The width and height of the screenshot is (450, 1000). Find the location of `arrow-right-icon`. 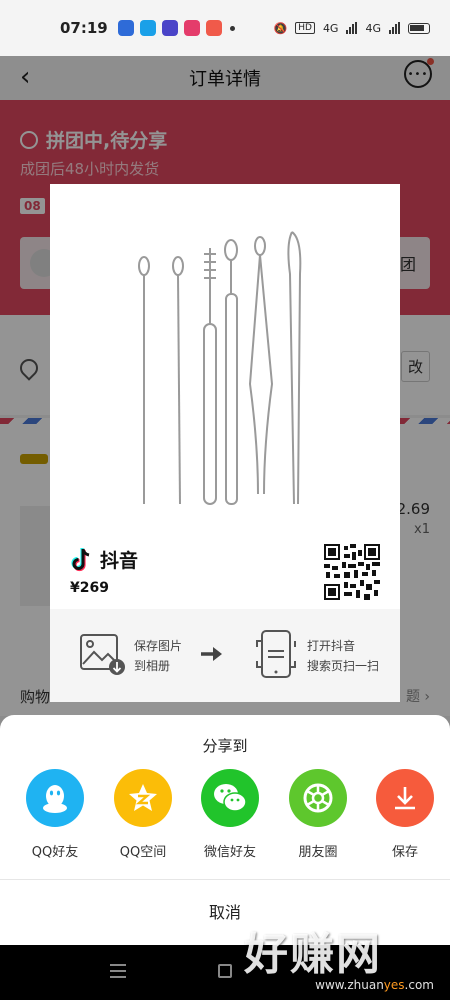

arrow-right-icon is located at coordinates (211, 654).